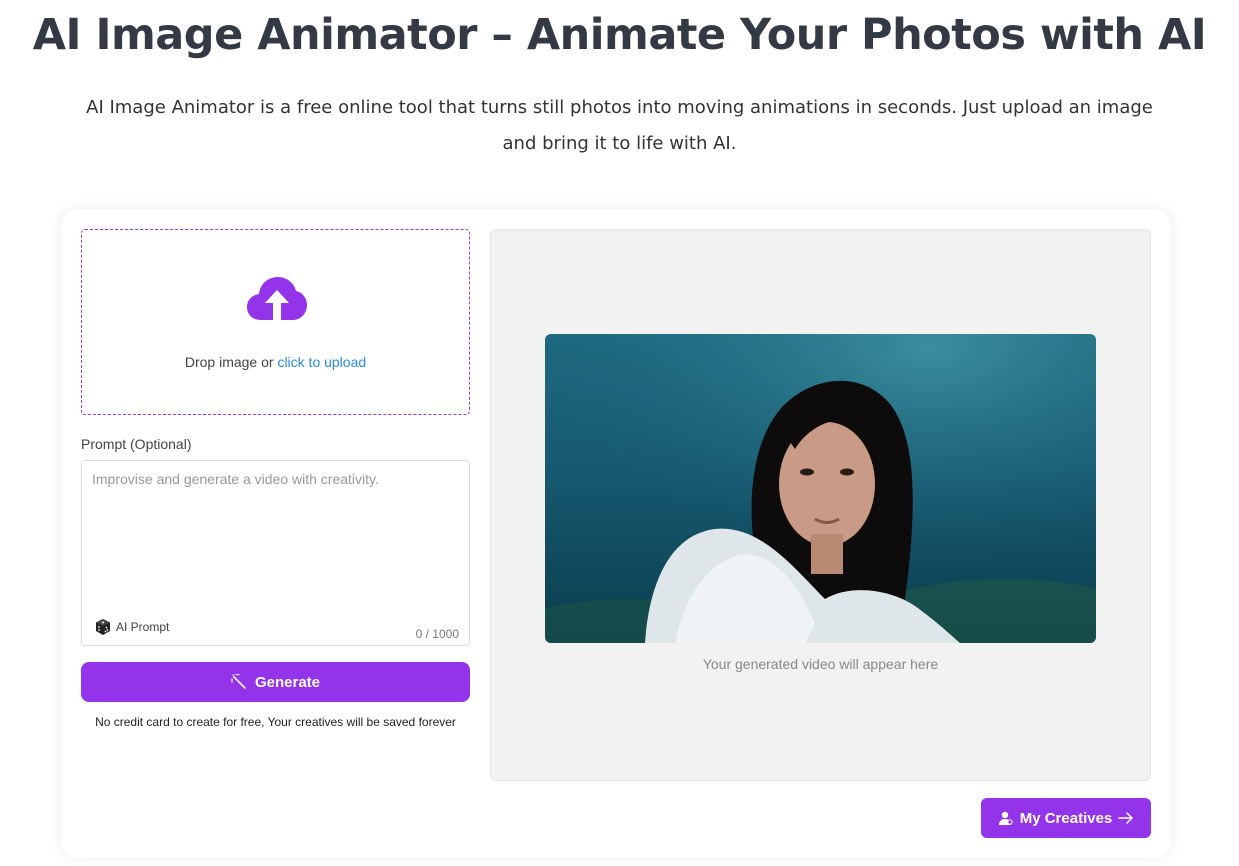  I want to click on arrow-right-icon, so click(1126, 818).